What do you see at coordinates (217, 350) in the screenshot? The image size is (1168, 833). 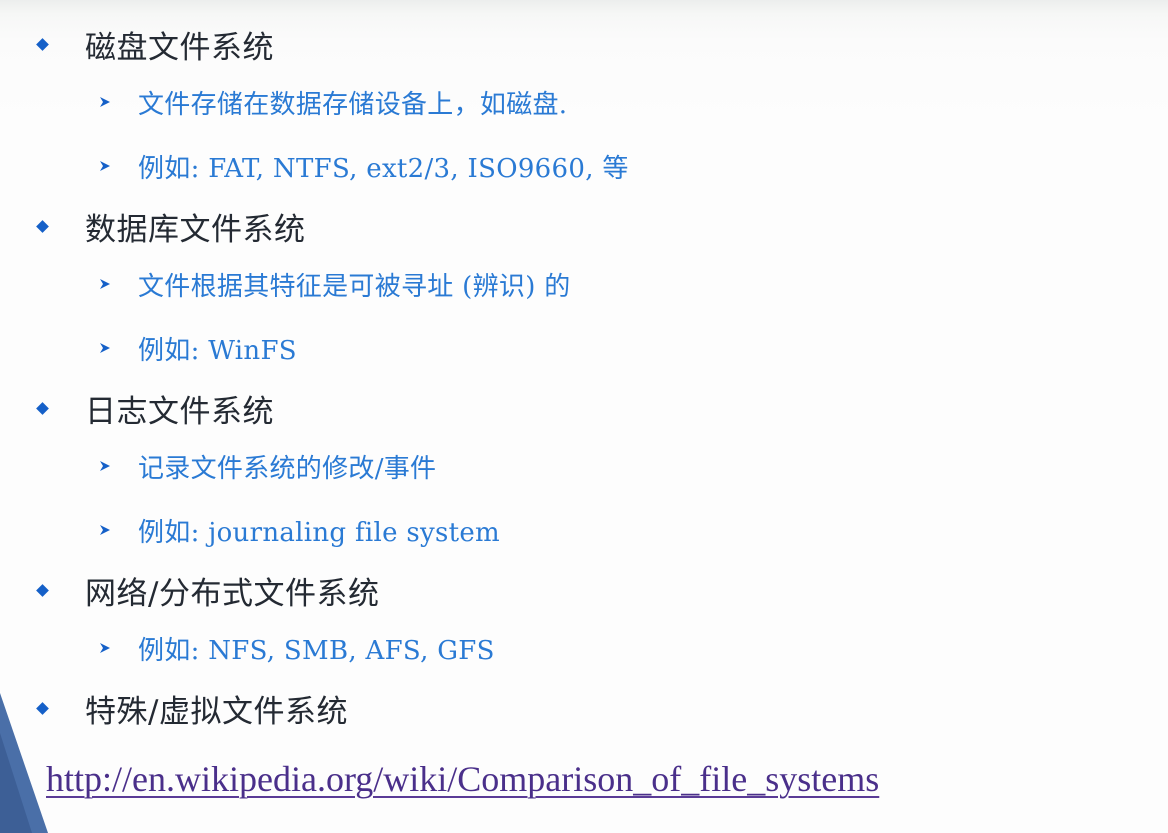 I see `sub-bullet-text: 例如: WinFS` at bounding box center [217, 350].